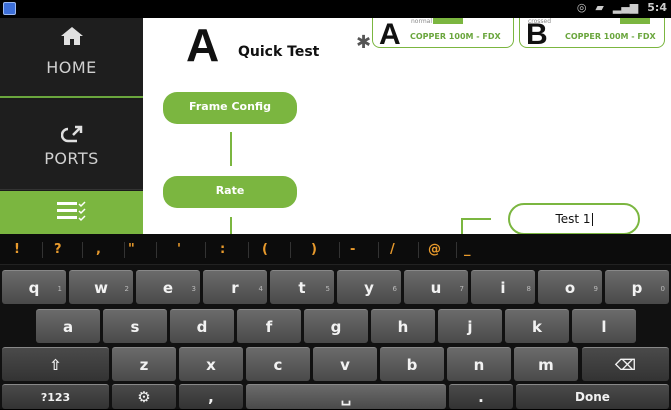 This screenshot has width=671, height=410. I want to click on key-label: ?123, so click(55, 397).